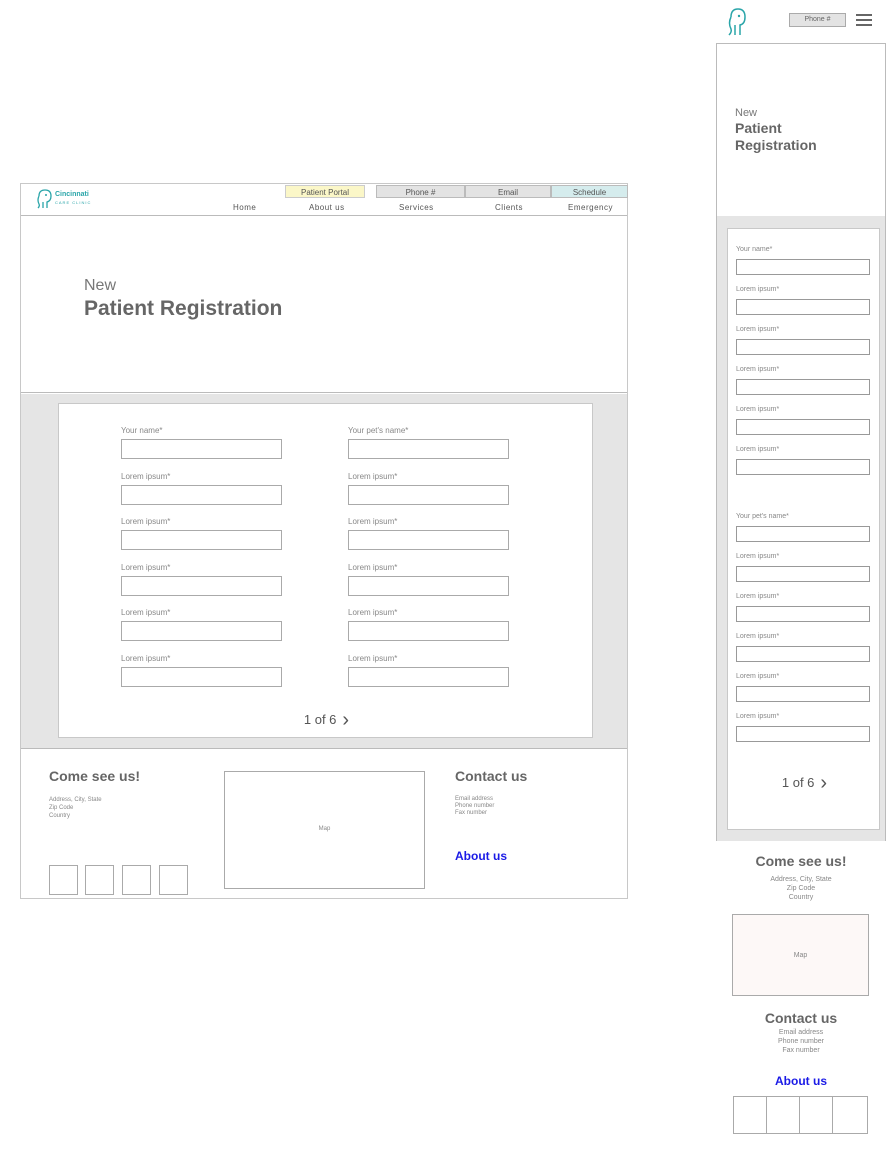 The height and width of the screenshot is (1154, 891). What do you see at coordinates (244, 207) in the screenshot?
I see `nav-home: Home` at bounding box center [244, 207].